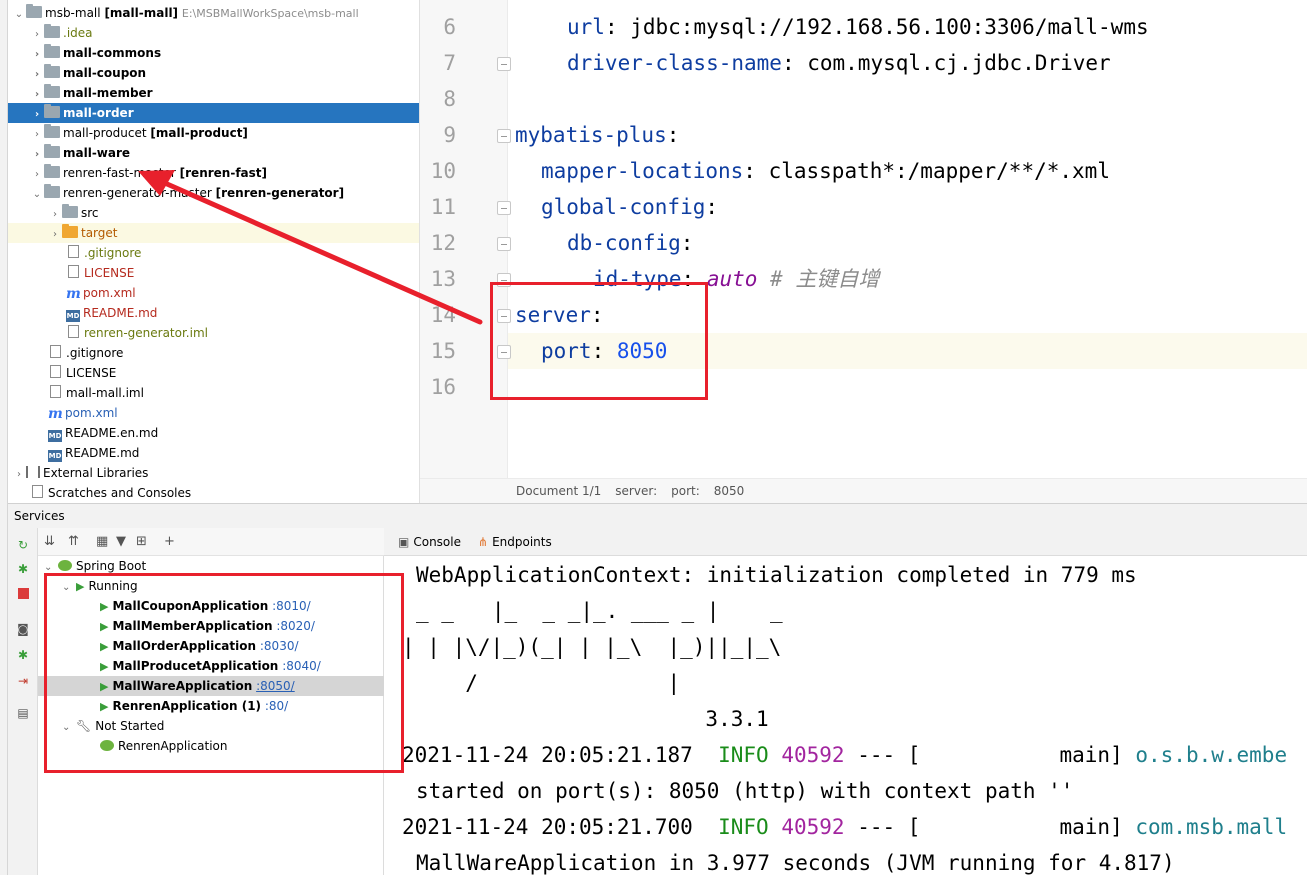  Describe the element at coordinates (729, 491) in the screenshot. I see `breadcrumb-item: 8050` at that location.